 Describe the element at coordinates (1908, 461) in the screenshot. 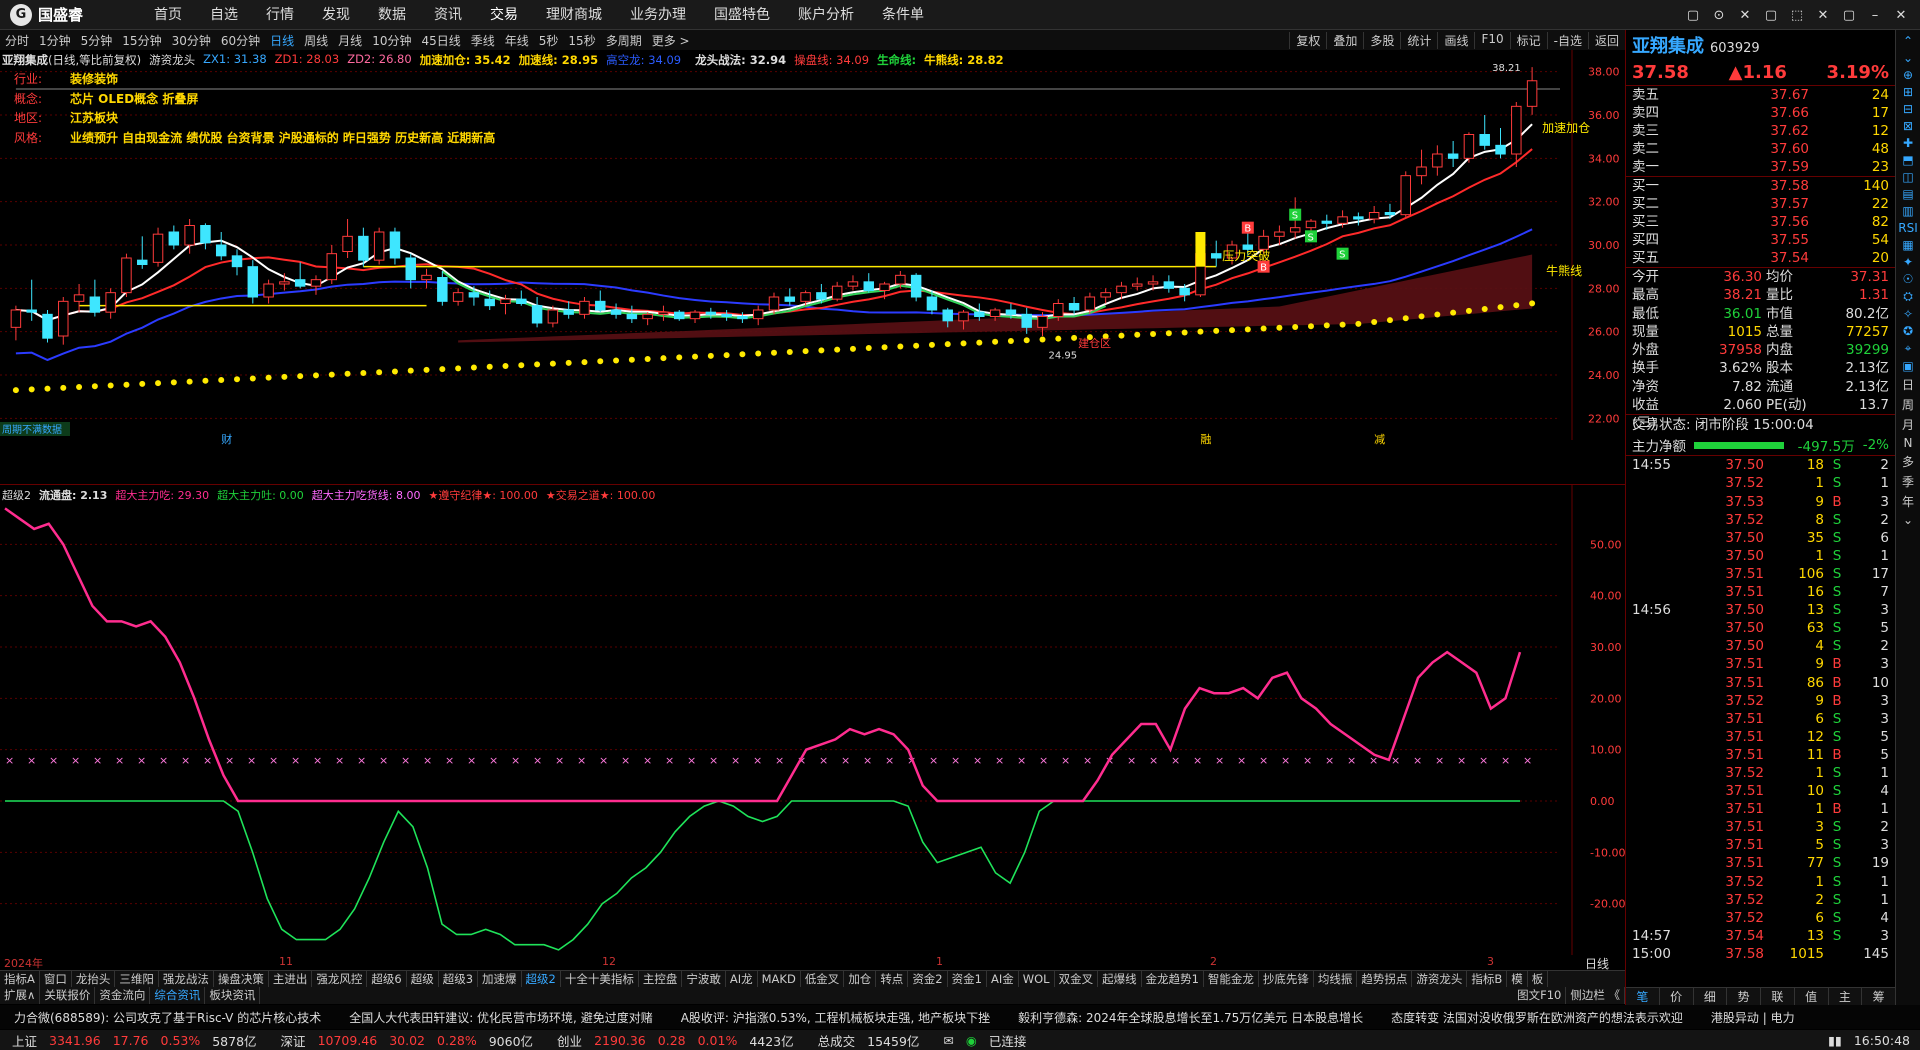

I see `sidebar-icon-24: 多` at that location.